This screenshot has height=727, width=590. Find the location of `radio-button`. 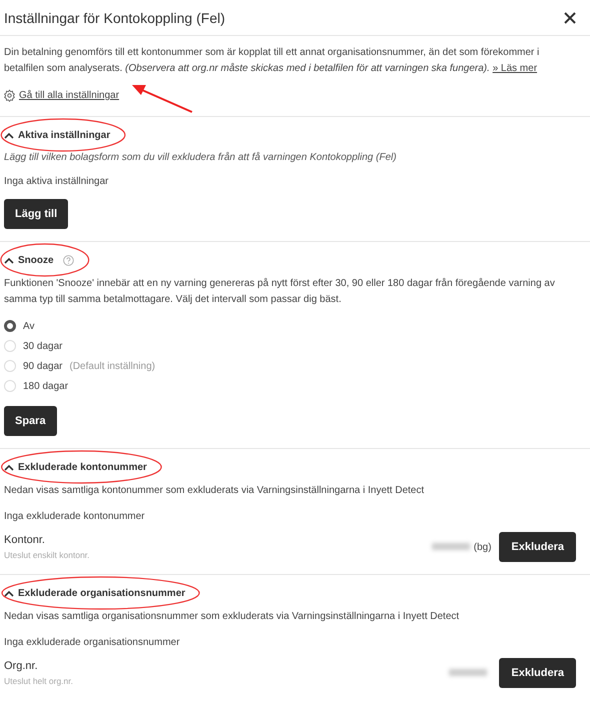

radio-button is located at coordinates (10, 326).